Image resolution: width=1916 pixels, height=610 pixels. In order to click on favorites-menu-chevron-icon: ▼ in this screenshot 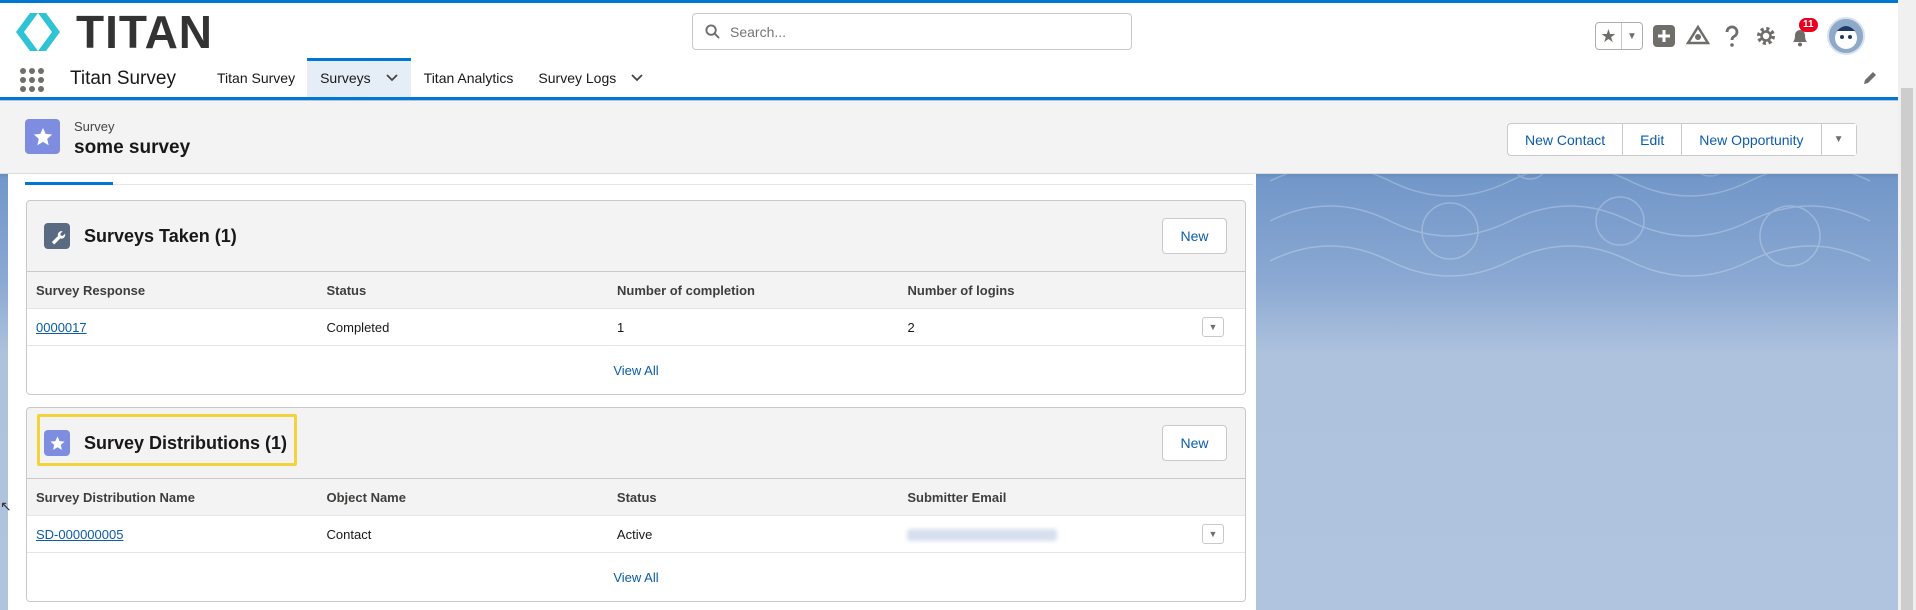, I will do `click(1632, 36)`.